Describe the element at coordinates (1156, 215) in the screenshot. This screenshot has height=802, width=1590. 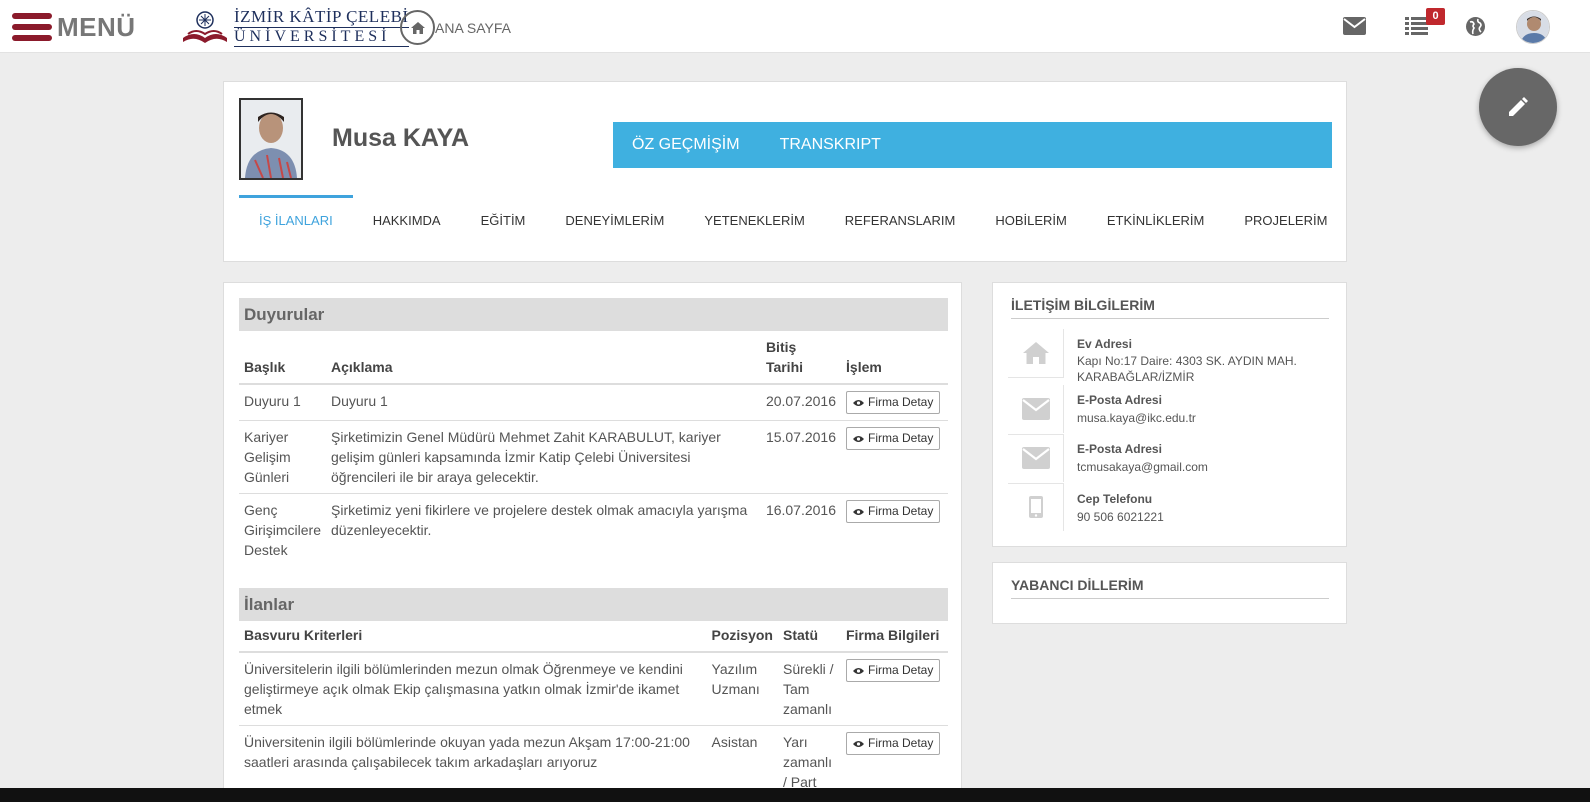
I see `tab-etkinliklerim: ETKİNLİKLERİM` at that location.